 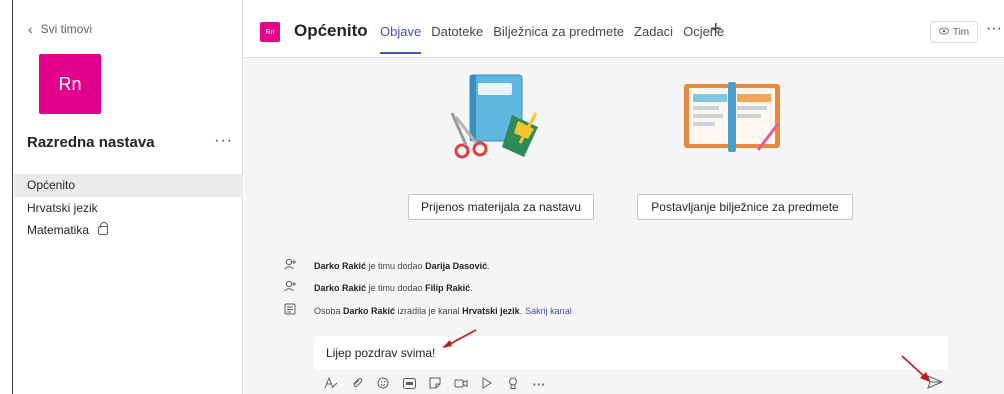 I want to click on team-name: Razredna nastava, so click(x=91, y=142).